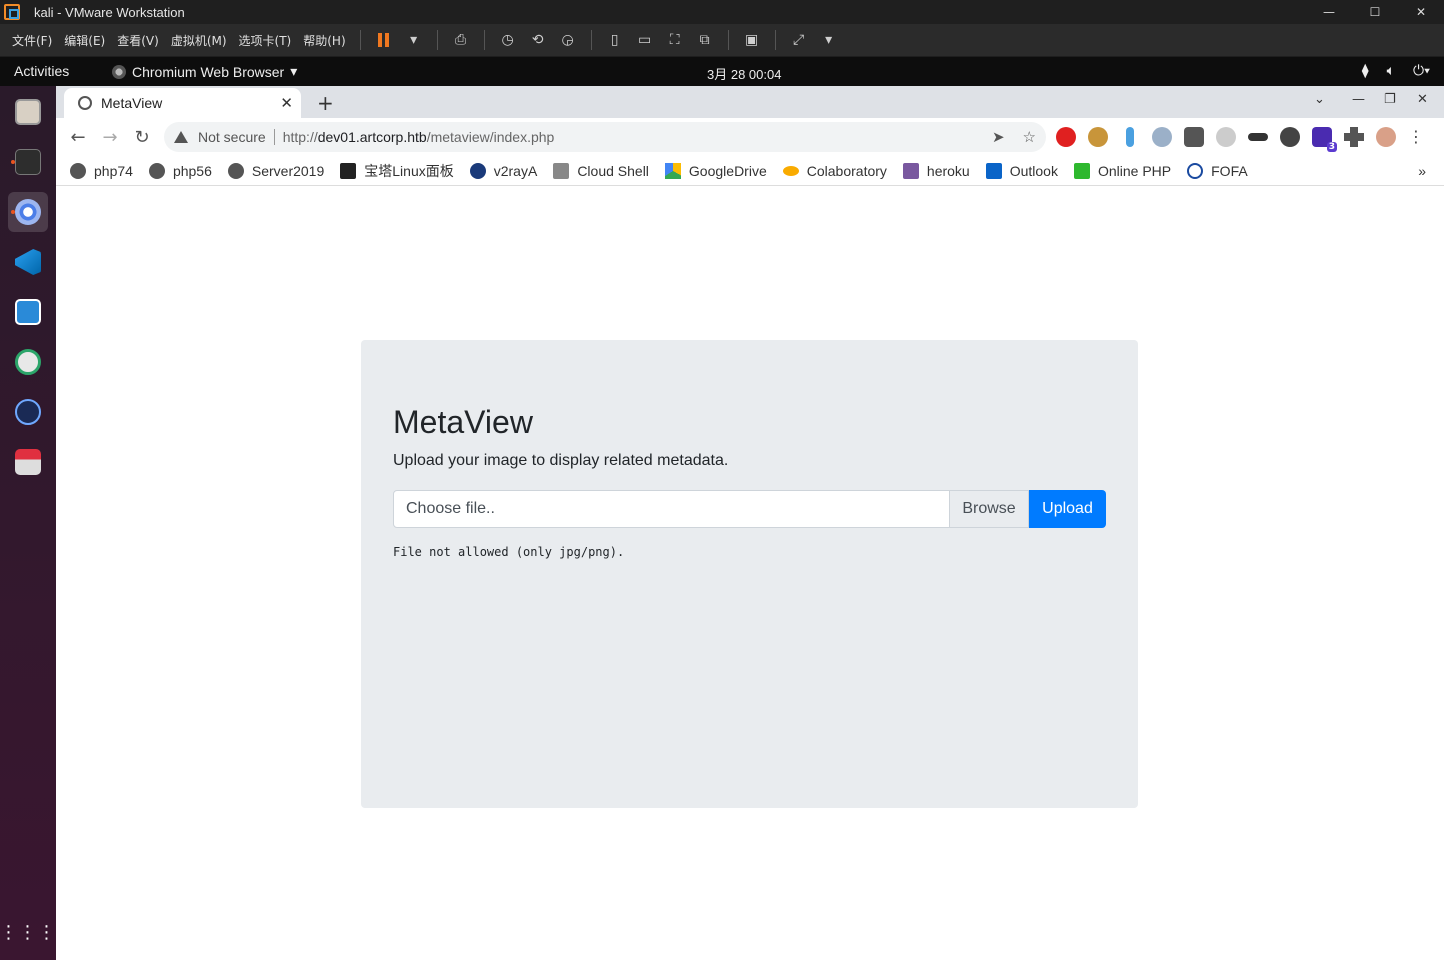 Image resolution: width=1444 pixels, height=960 pixels. What do you see at coordinates (744, 73) in the screenshot?
I see `clock: 3月 28 00:04` at bounding box center [744, 73].